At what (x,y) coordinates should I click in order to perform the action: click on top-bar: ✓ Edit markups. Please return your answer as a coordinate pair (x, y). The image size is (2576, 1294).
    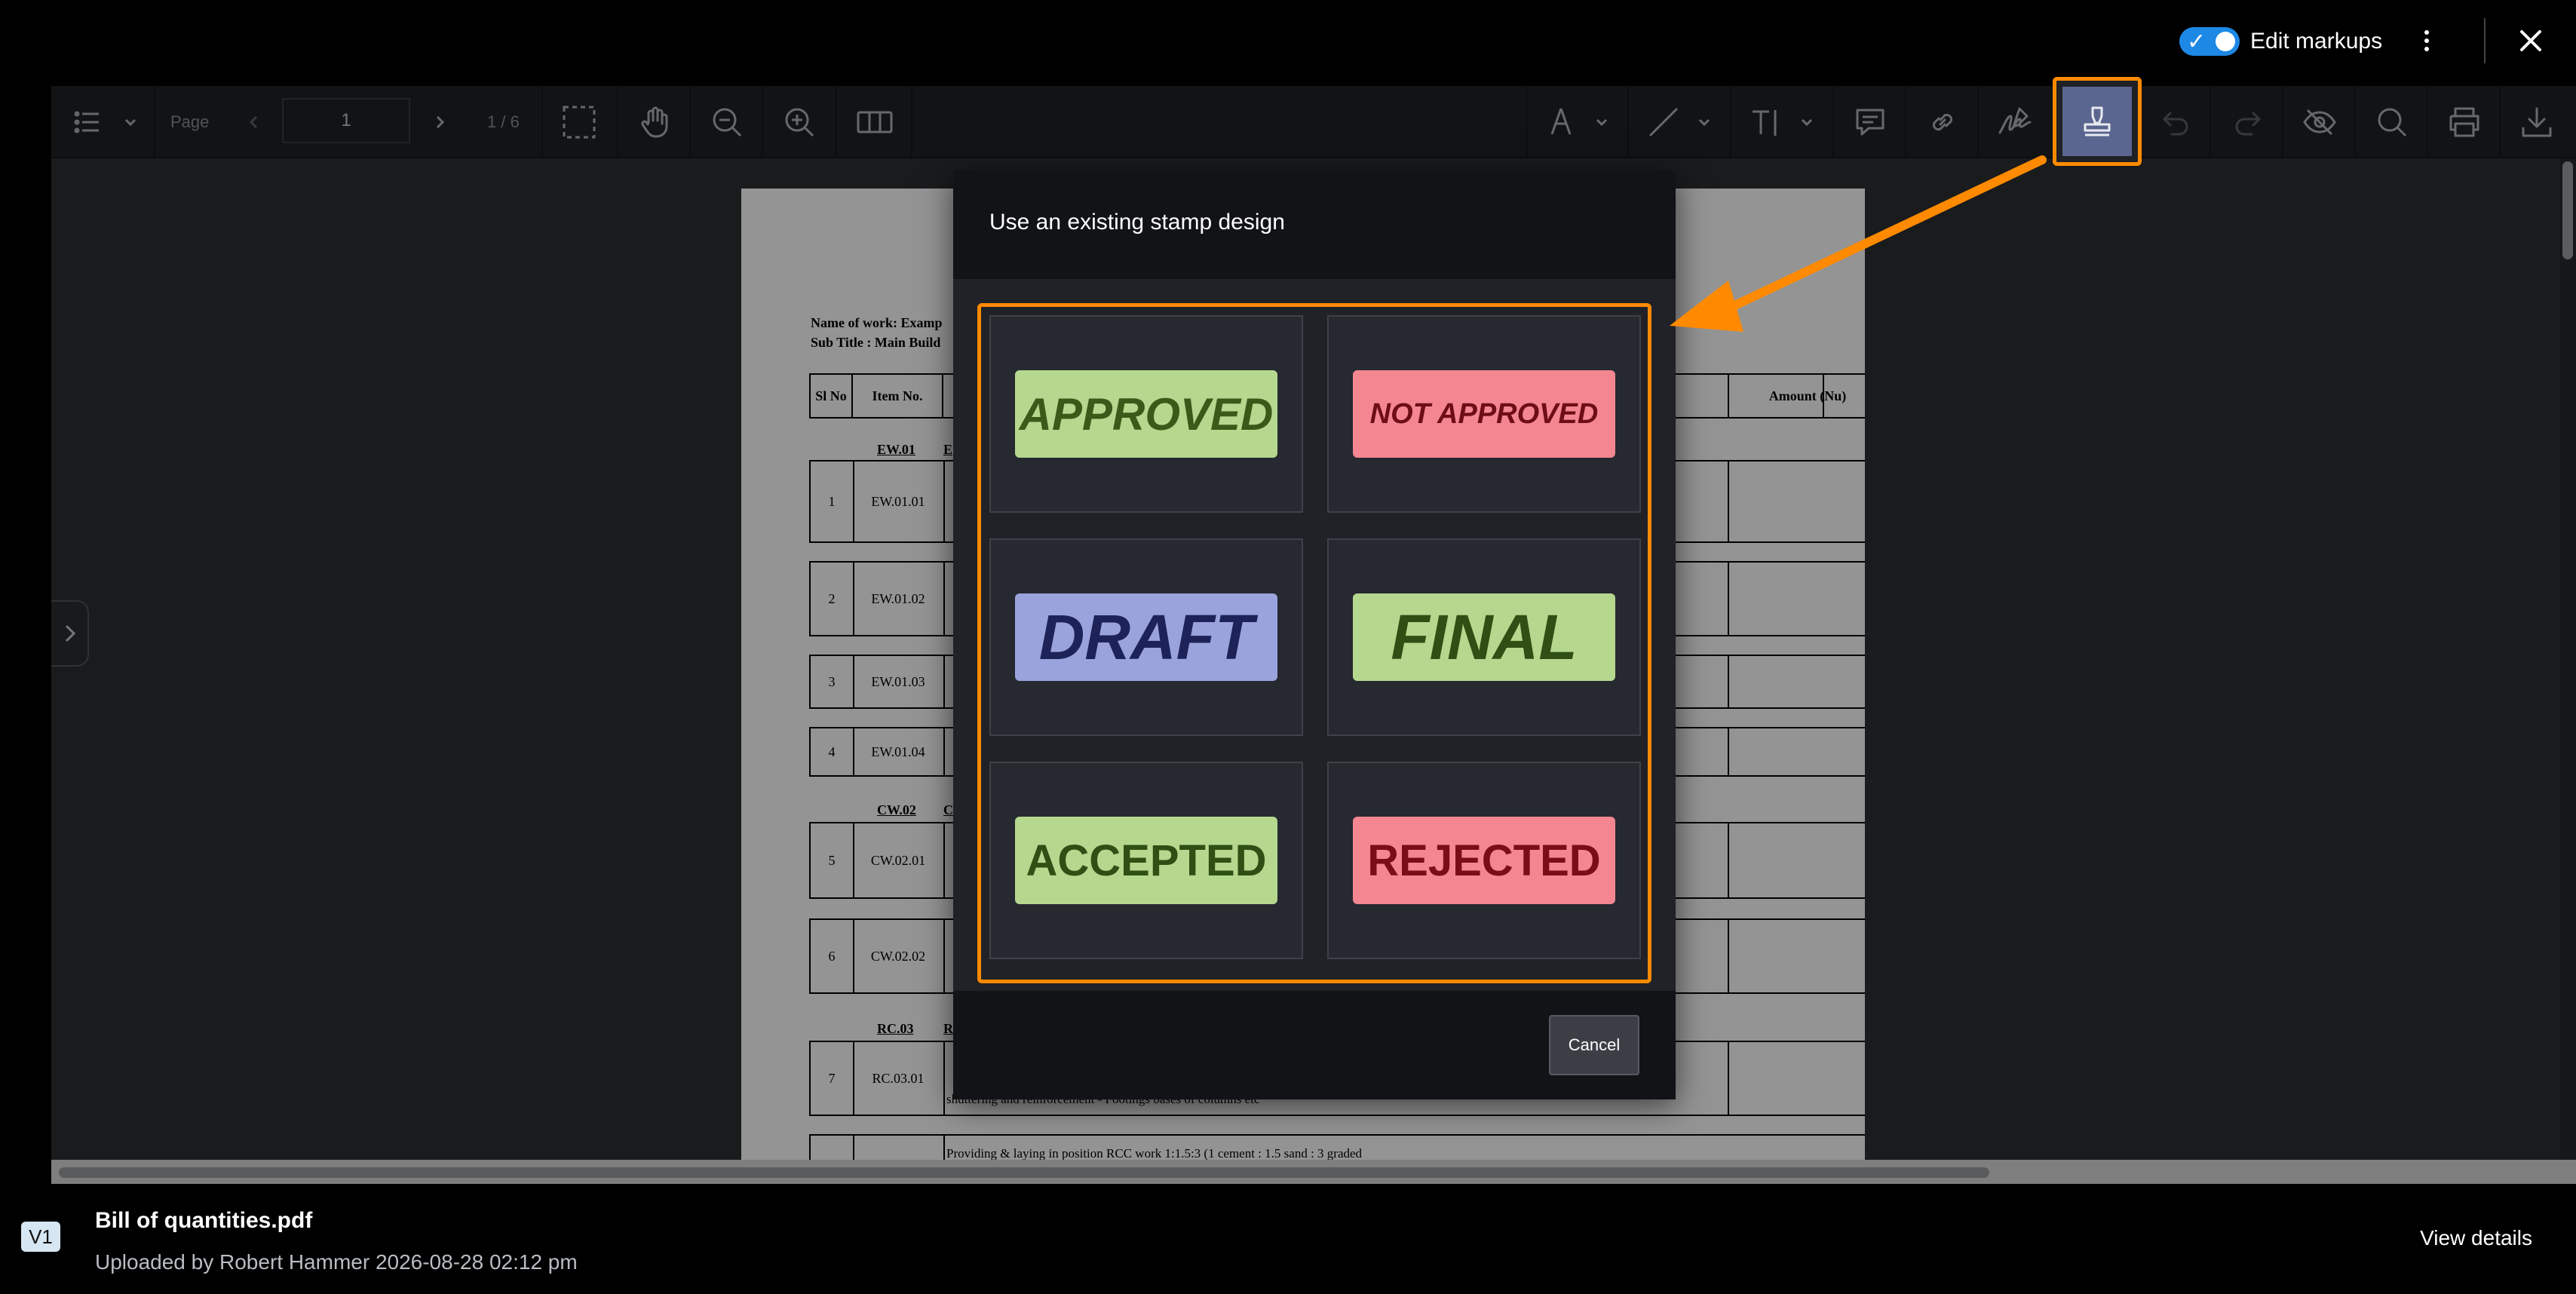
    Looking at the image, I should click on (1288, 42).